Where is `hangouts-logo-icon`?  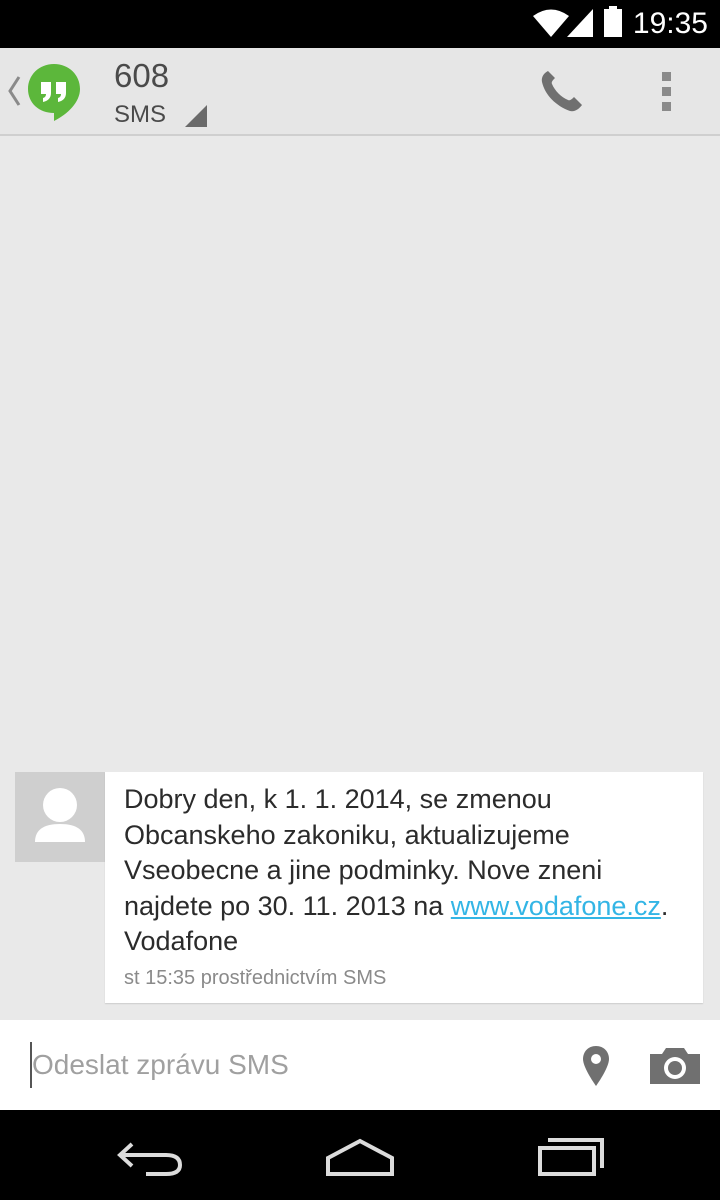 hangouts-logo-icon is located at coordinates (54, 92).